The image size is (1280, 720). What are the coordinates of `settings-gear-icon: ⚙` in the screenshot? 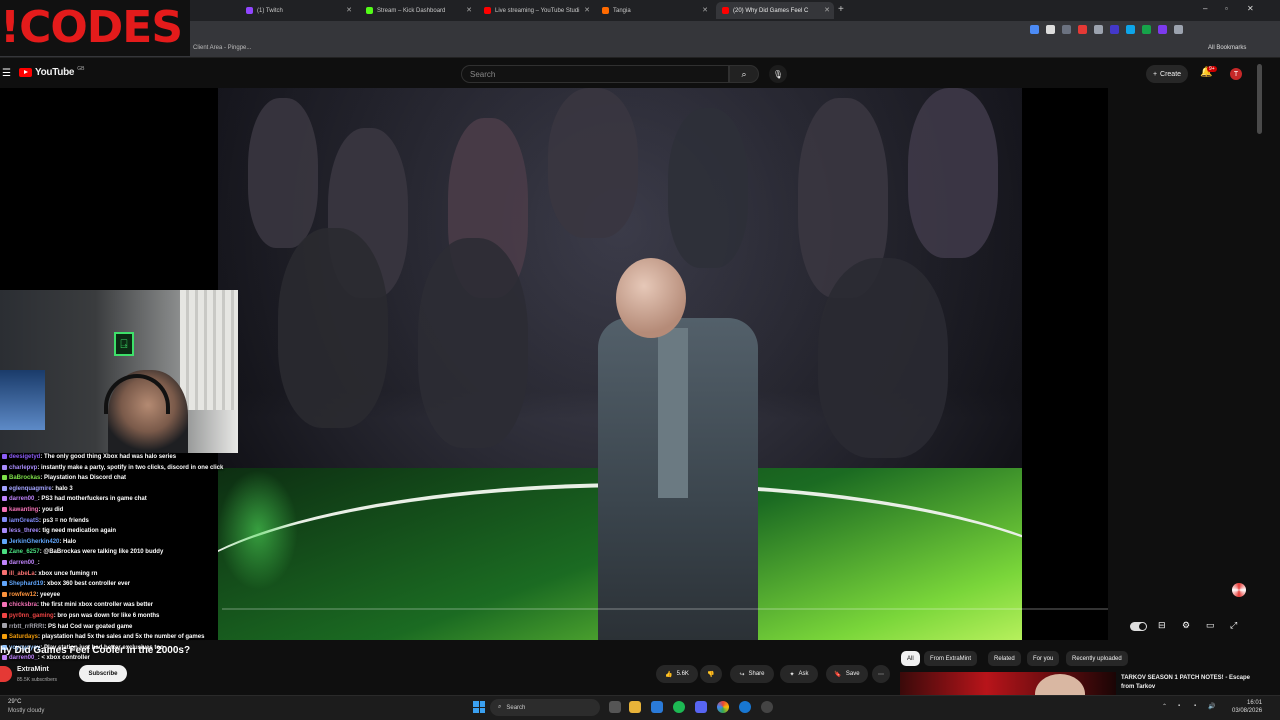 It's located at (1186, 625).